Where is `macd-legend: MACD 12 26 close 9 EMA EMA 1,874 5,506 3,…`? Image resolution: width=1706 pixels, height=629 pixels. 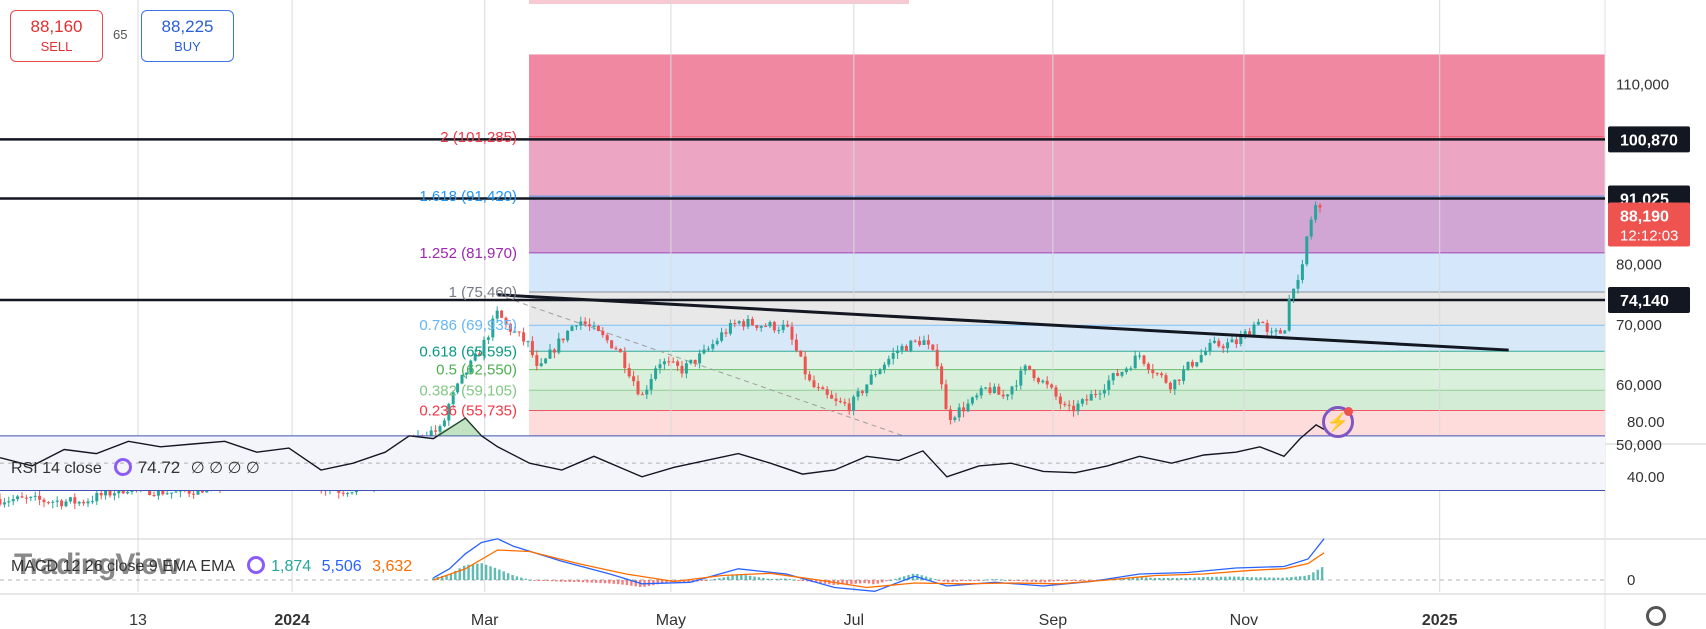
macd-legend: MACD 12 26 close 9 EMA EMA 1,874 5,506 3,… is located at coordinates (214, 566).